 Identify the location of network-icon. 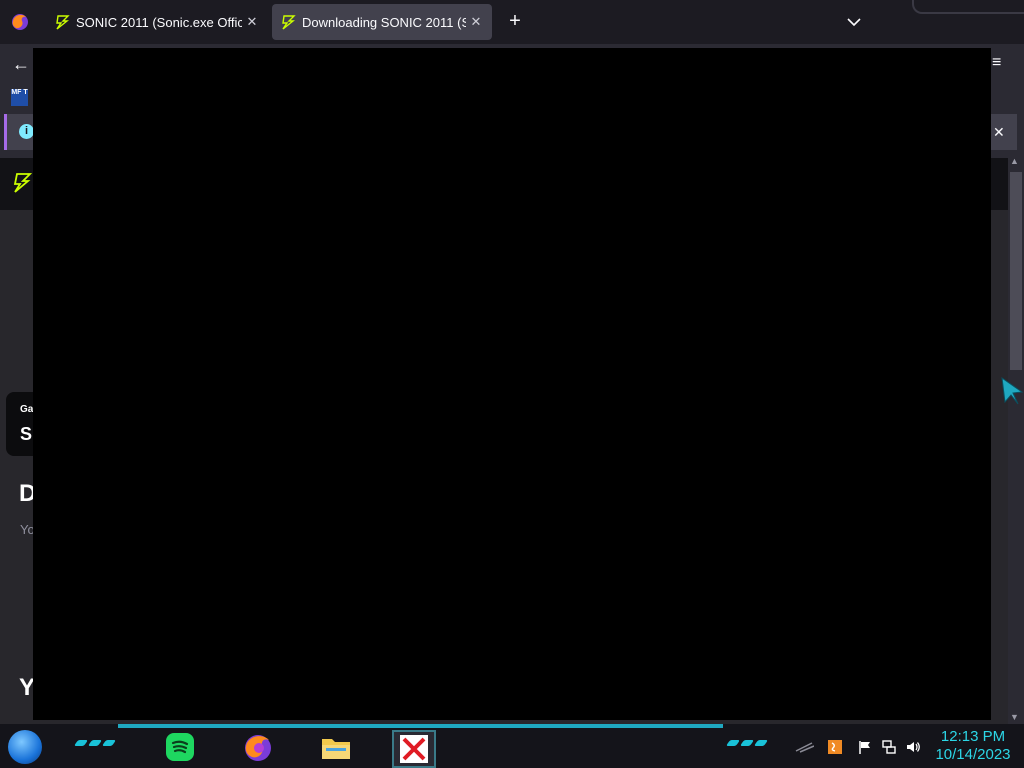
(889, 747).